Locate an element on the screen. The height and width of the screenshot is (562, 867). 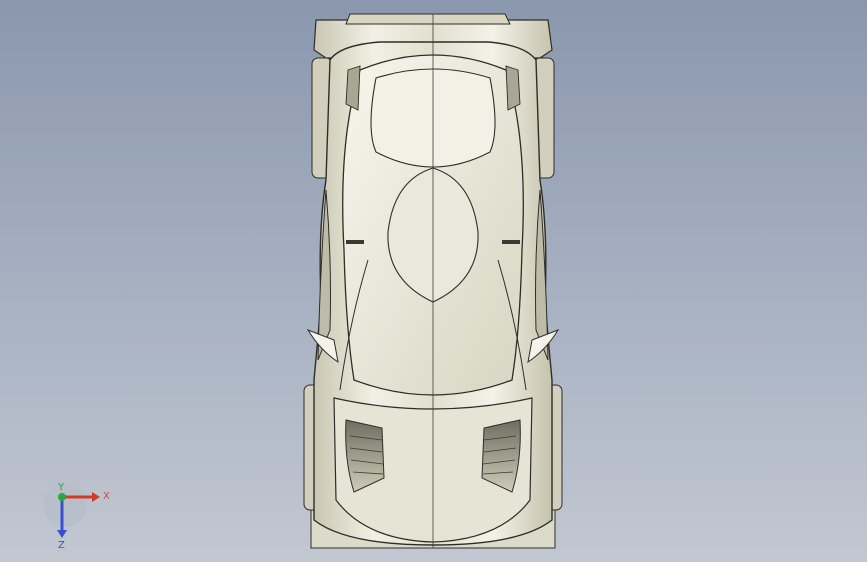
rear-intake-right is located at coordinates (513, 88).